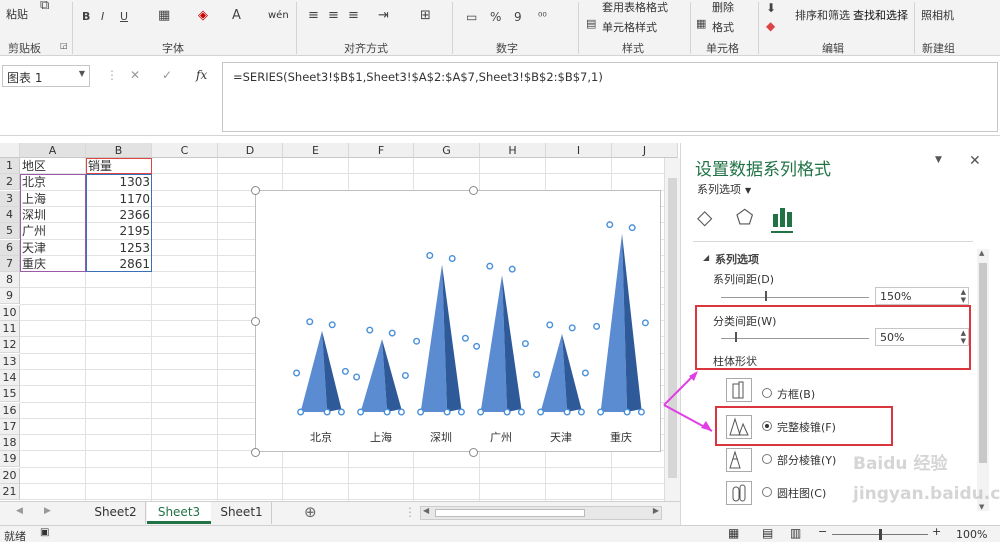  Describe the element at coordinates (10, 329) in the screenshot. I see `row-header-11: 11` at that location.